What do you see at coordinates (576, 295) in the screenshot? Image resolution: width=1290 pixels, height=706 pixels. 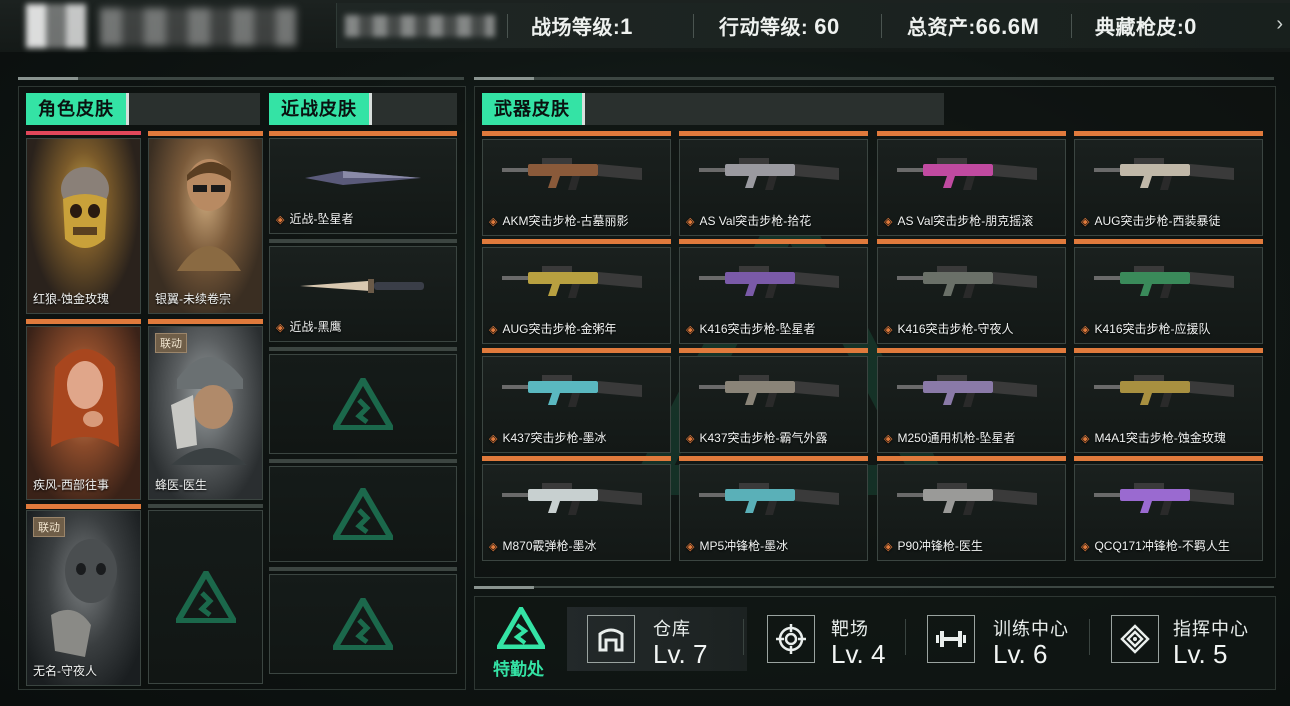 I see `weapon-card: ◈ AUG突击步枪-金粥年` at bounding box center [576, 295].